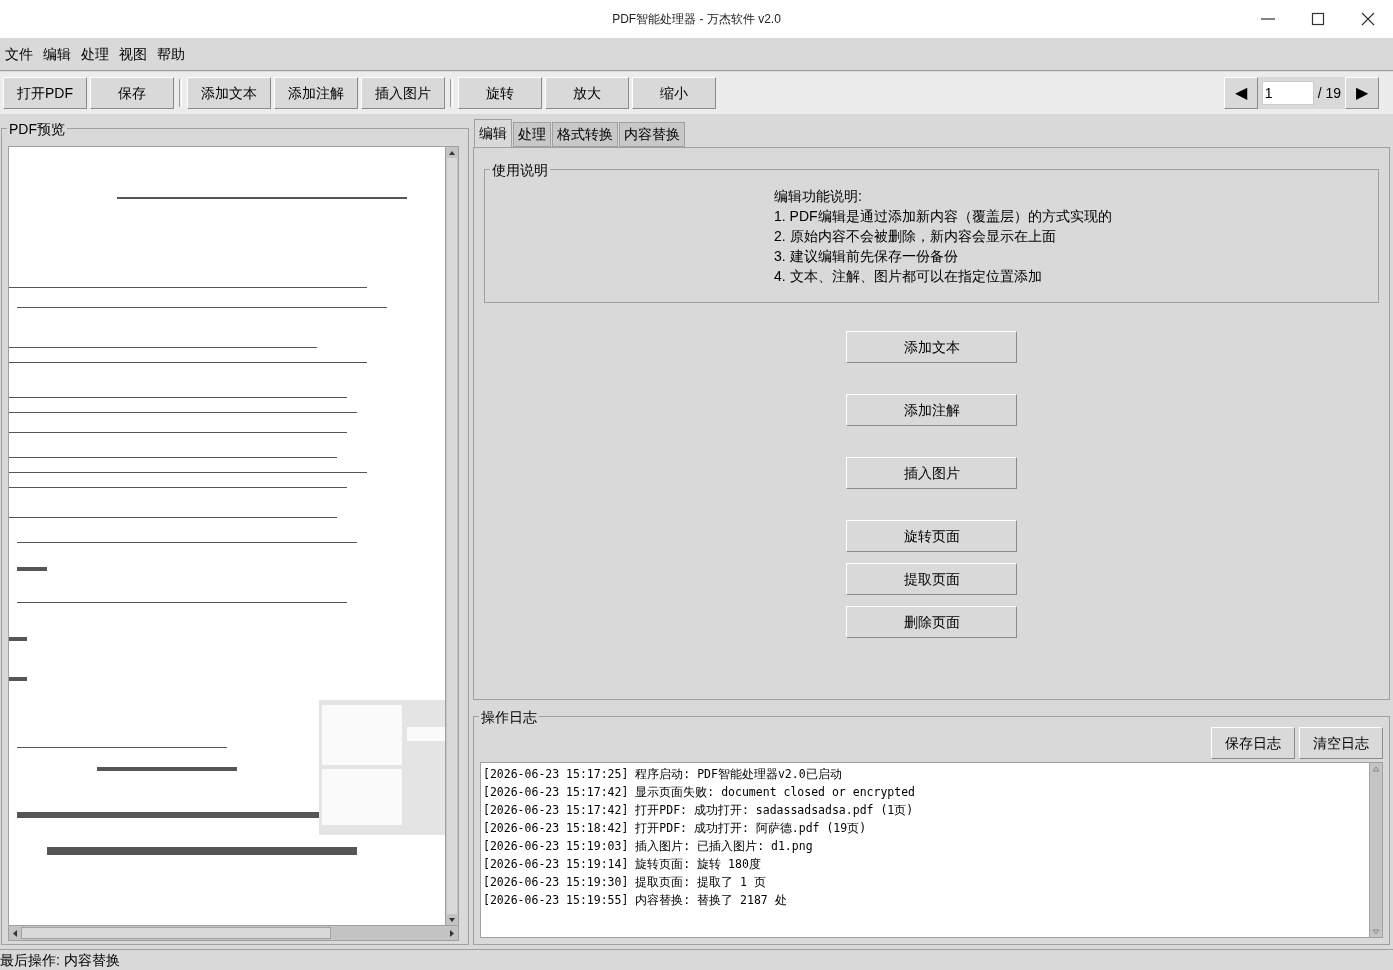 The image size is (1393, 970). What do you see at coordinates (171, 54) in the screenshot?
I see `menu-item: 帮助` at bounding box center [171, 54].